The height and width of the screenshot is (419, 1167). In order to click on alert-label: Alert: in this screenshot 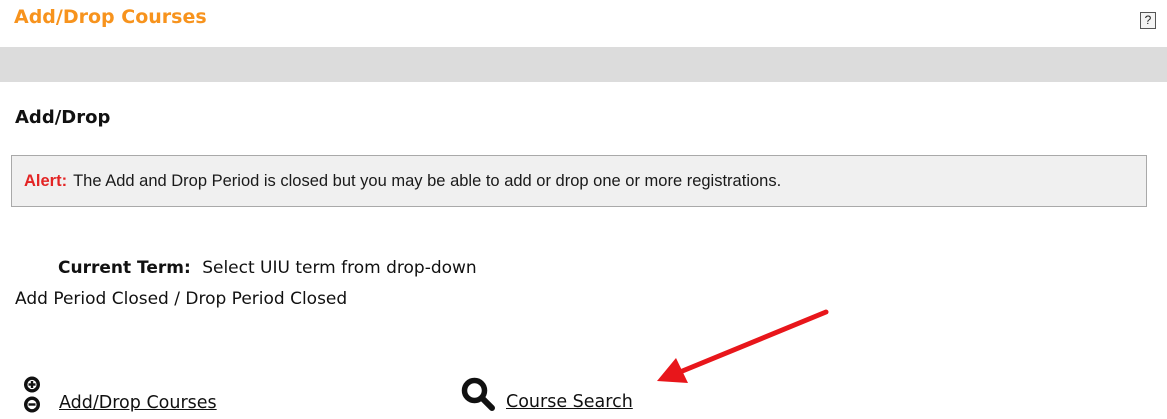, I will do `click(46, 180)`.